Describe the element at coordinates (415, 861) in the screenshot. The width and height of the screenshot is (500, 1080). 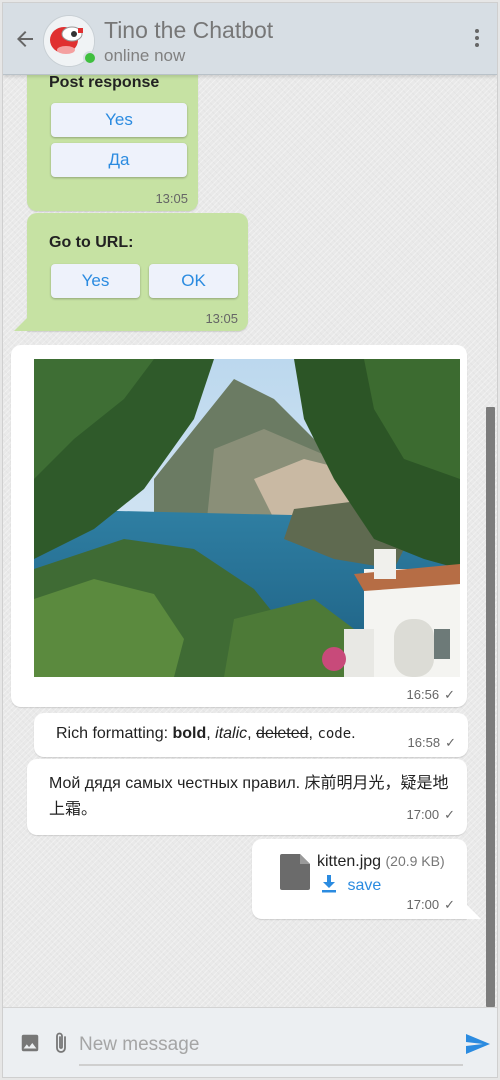
I see `file-size: (20.9 KB)` at that location.